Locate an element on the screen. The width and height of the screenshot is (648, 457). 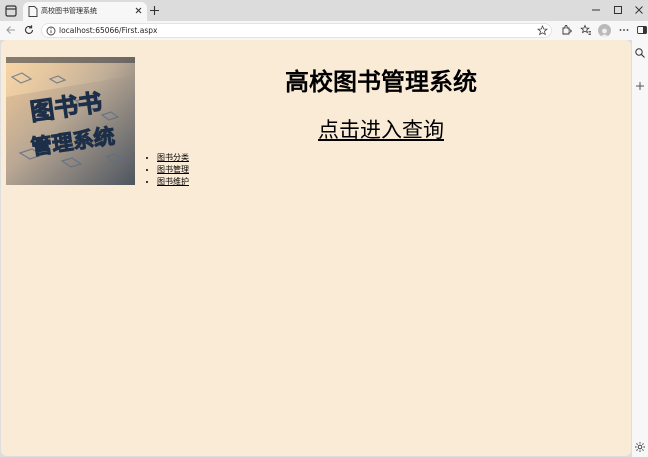
query-link-text: 点击进入查询 is located at coordinates (381, 130).